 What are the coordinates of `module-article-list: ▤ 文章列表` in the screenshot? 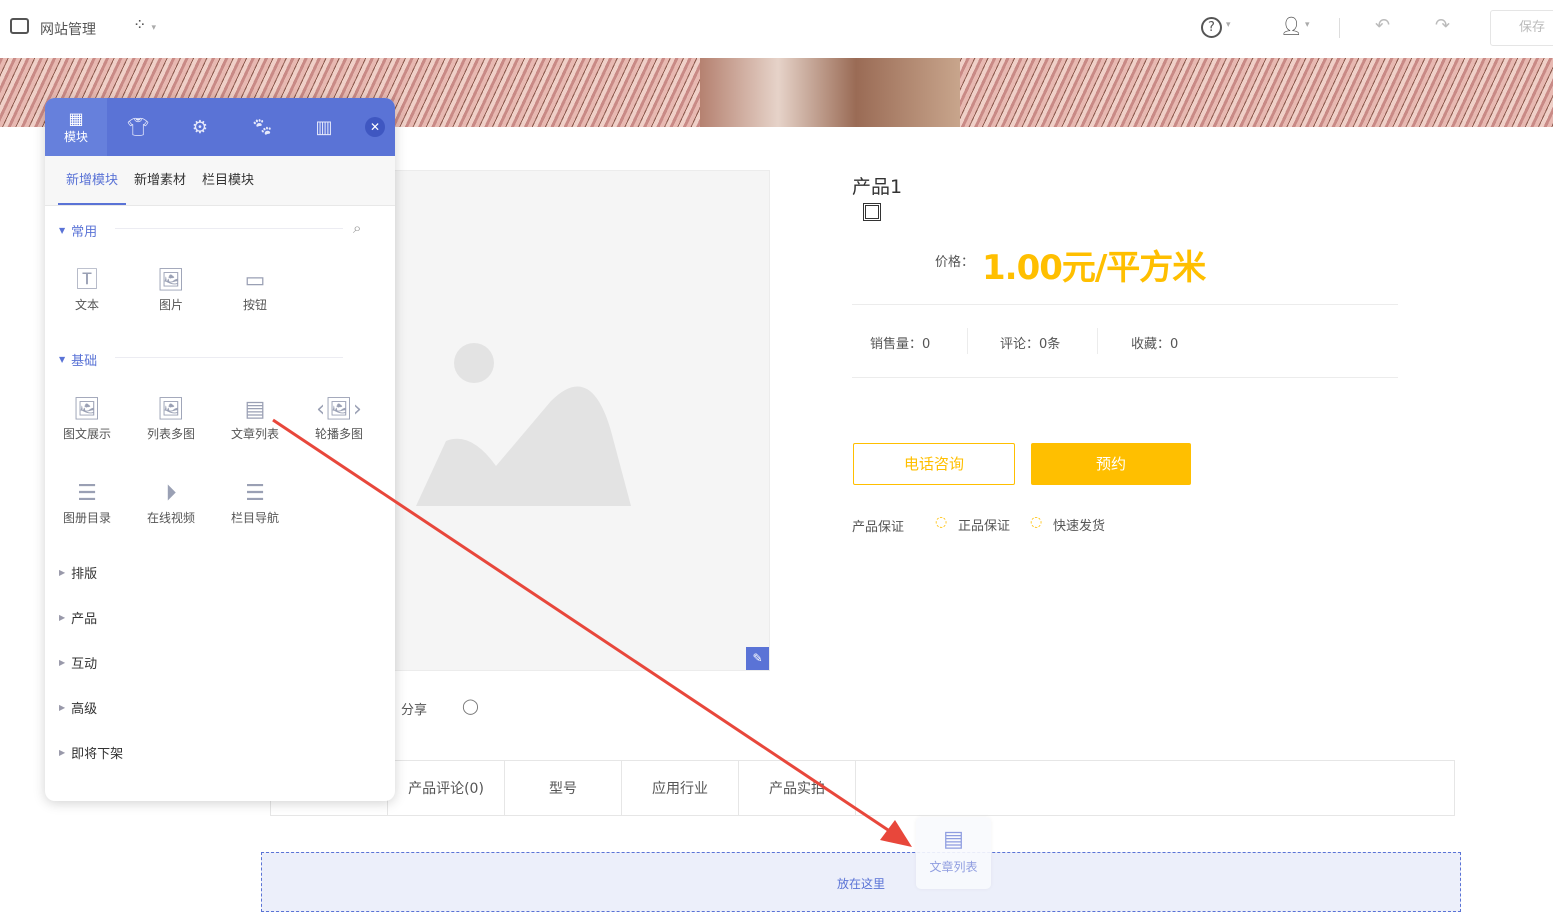 It's located at (255, 418).